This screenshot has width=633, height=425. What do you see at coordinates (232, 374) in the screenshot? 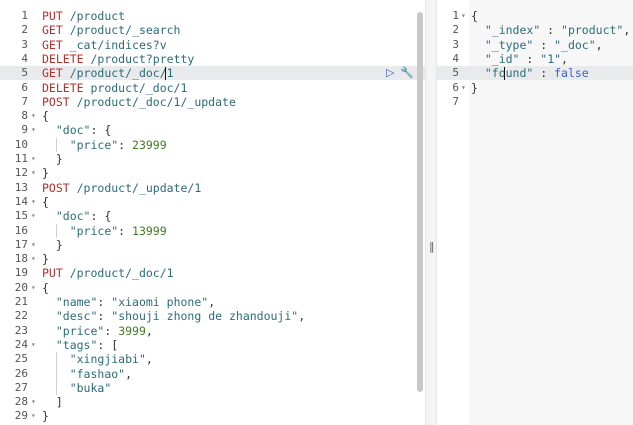
I see `request-code-line: "fashao",` at bounding box center [232, 374].